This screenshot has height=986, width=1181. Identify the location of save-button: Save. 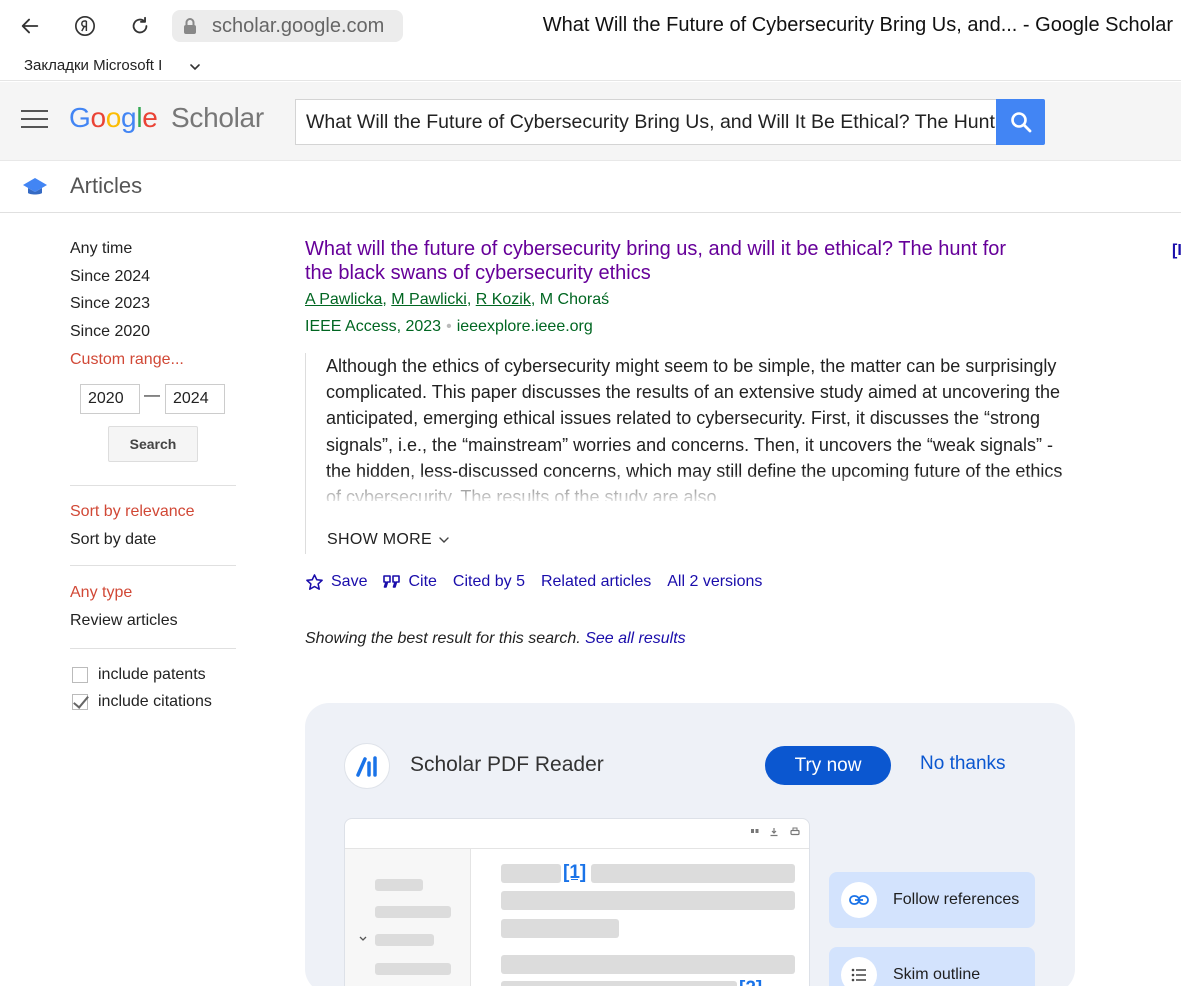
(336, 582).